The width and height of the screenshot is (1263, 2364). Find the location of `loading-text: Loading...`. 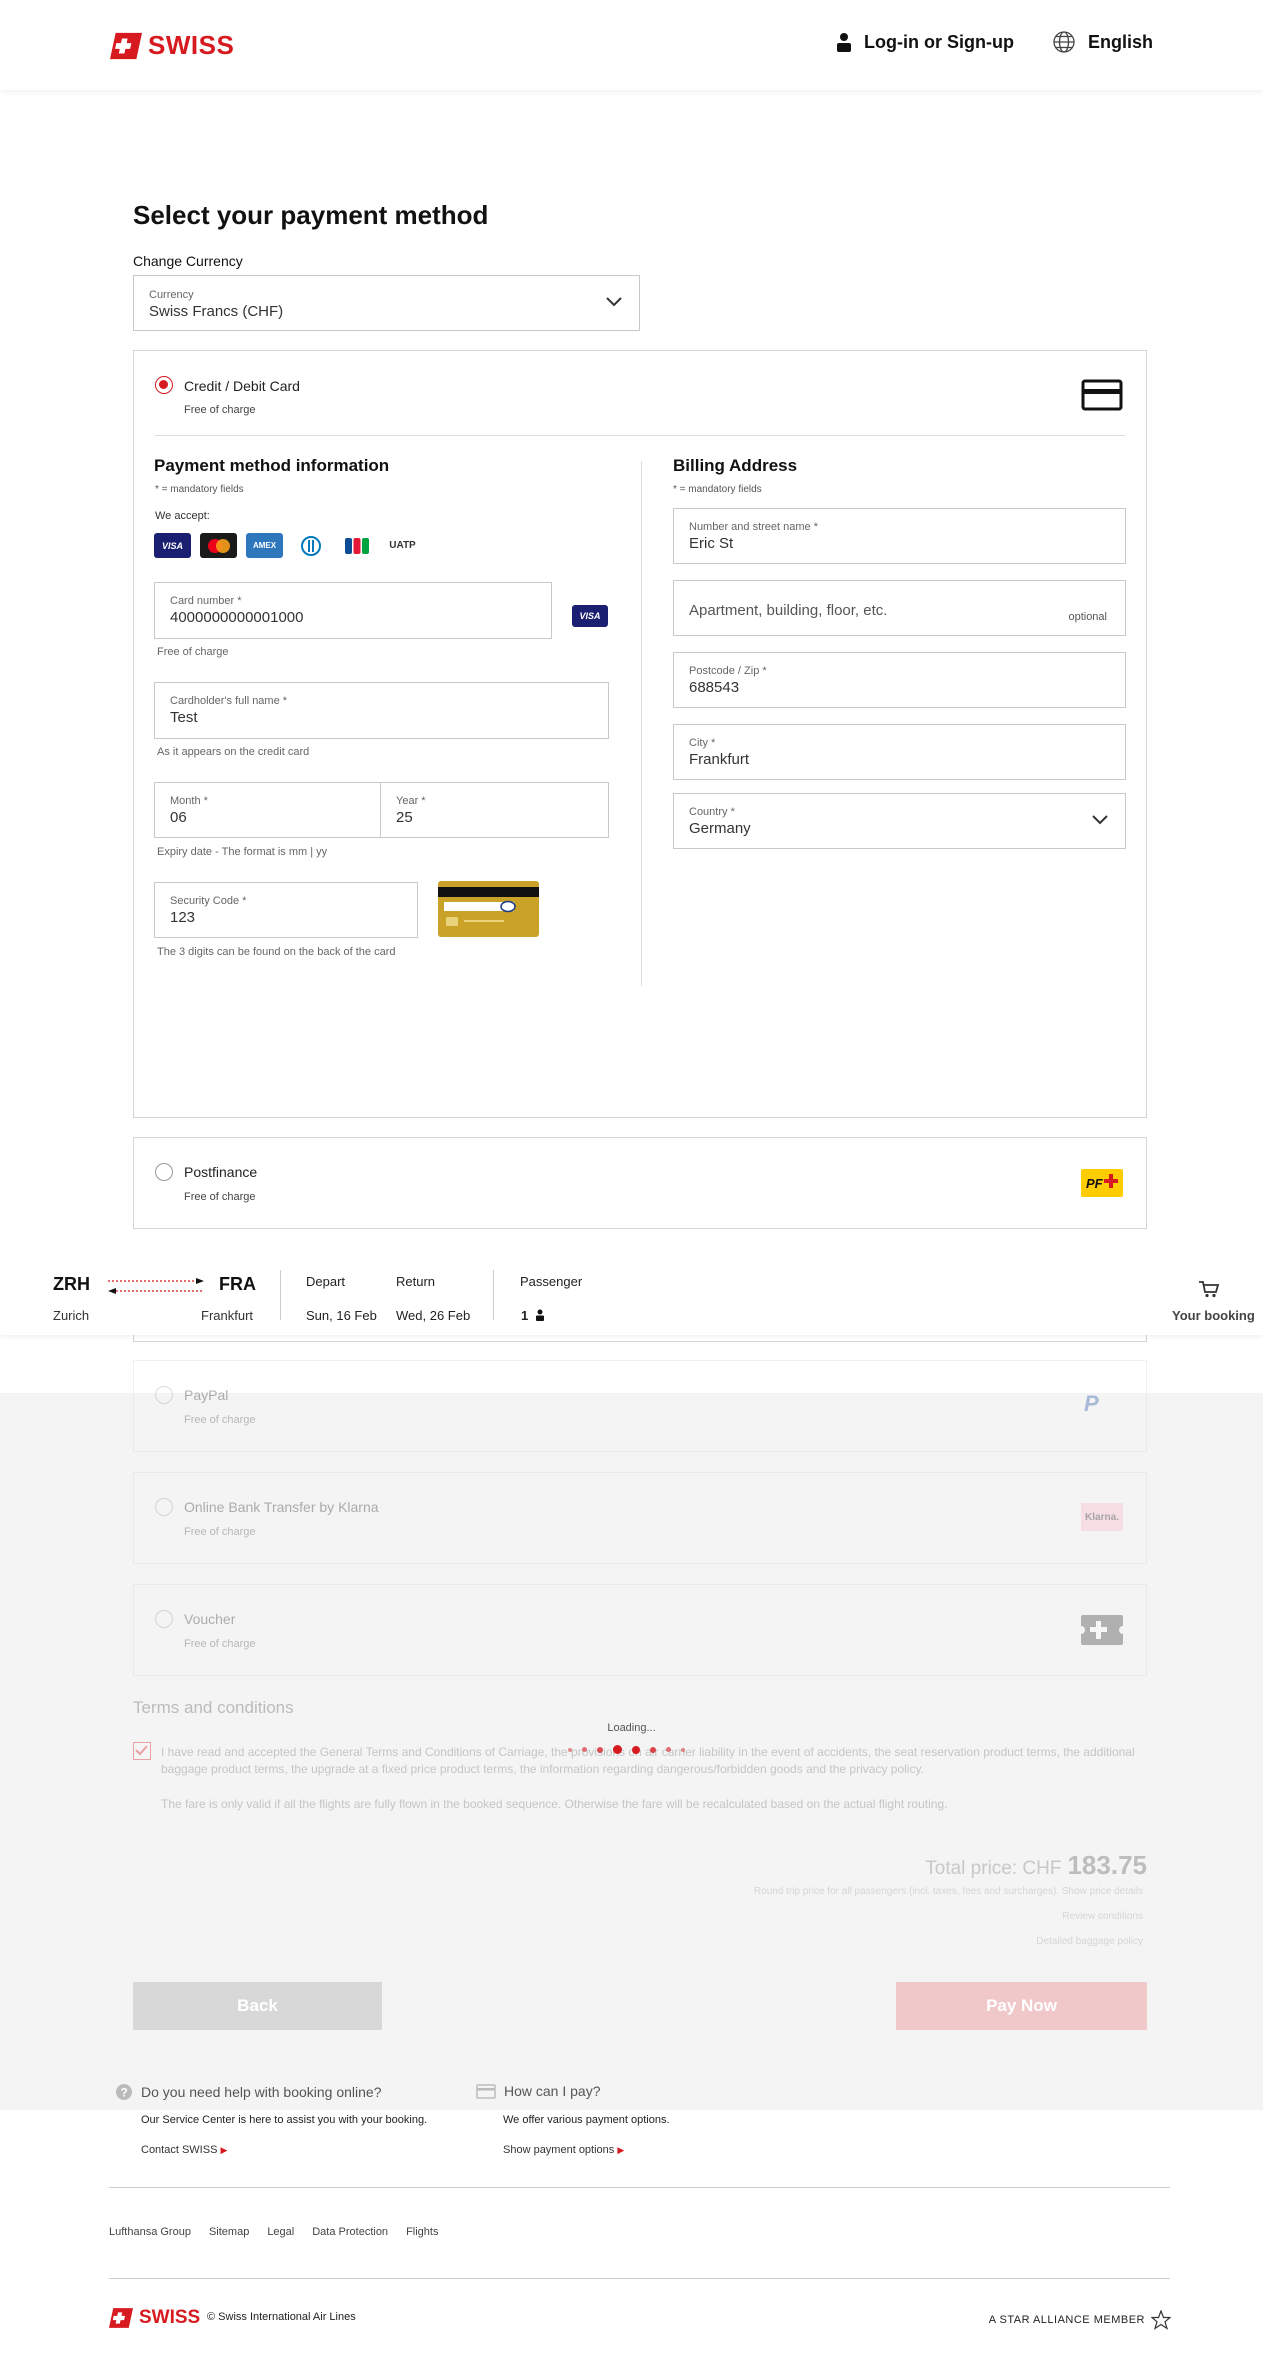

loading-text: Loading... is located at coordinates (631, 1728).